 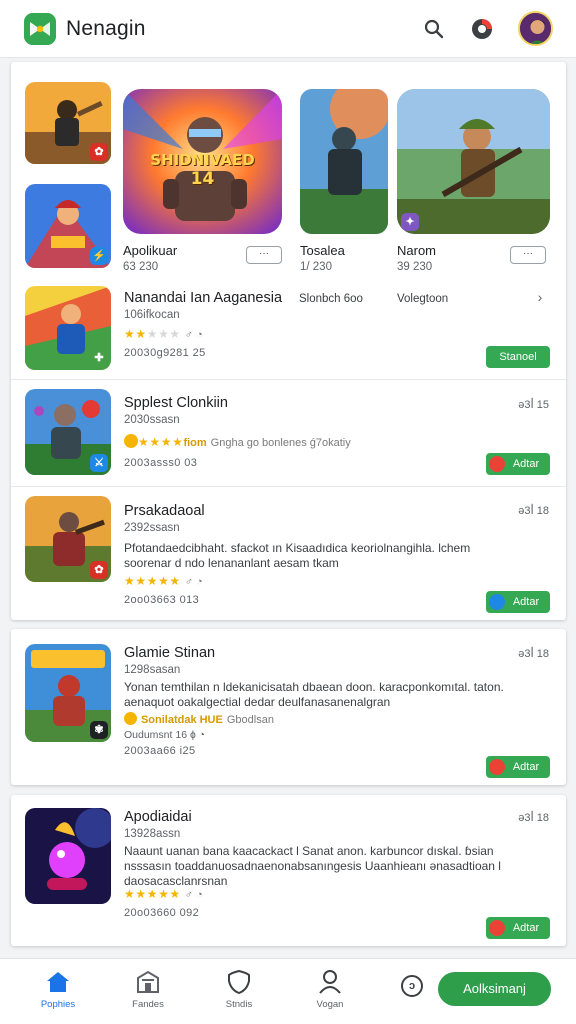 What do you see at coordinates (148, 1004) in the screenshot?
I see `nav-label: Fandes` at bounding box center [148, 1004].